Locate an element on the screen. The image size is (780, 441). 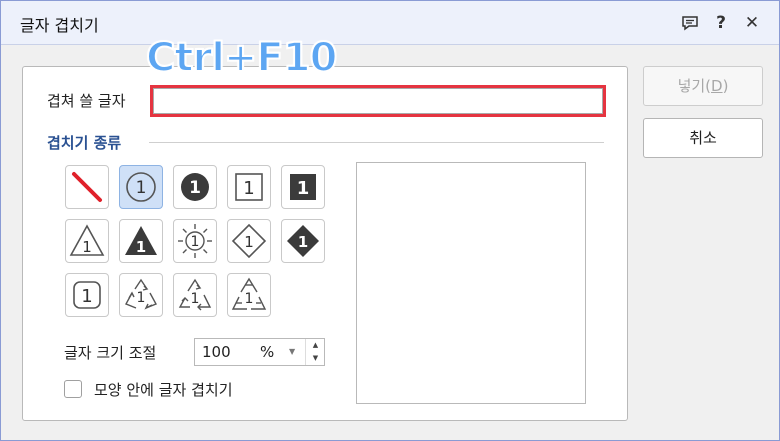
shape-recycle-1-button: 1 is located at coordinates (141, 295).